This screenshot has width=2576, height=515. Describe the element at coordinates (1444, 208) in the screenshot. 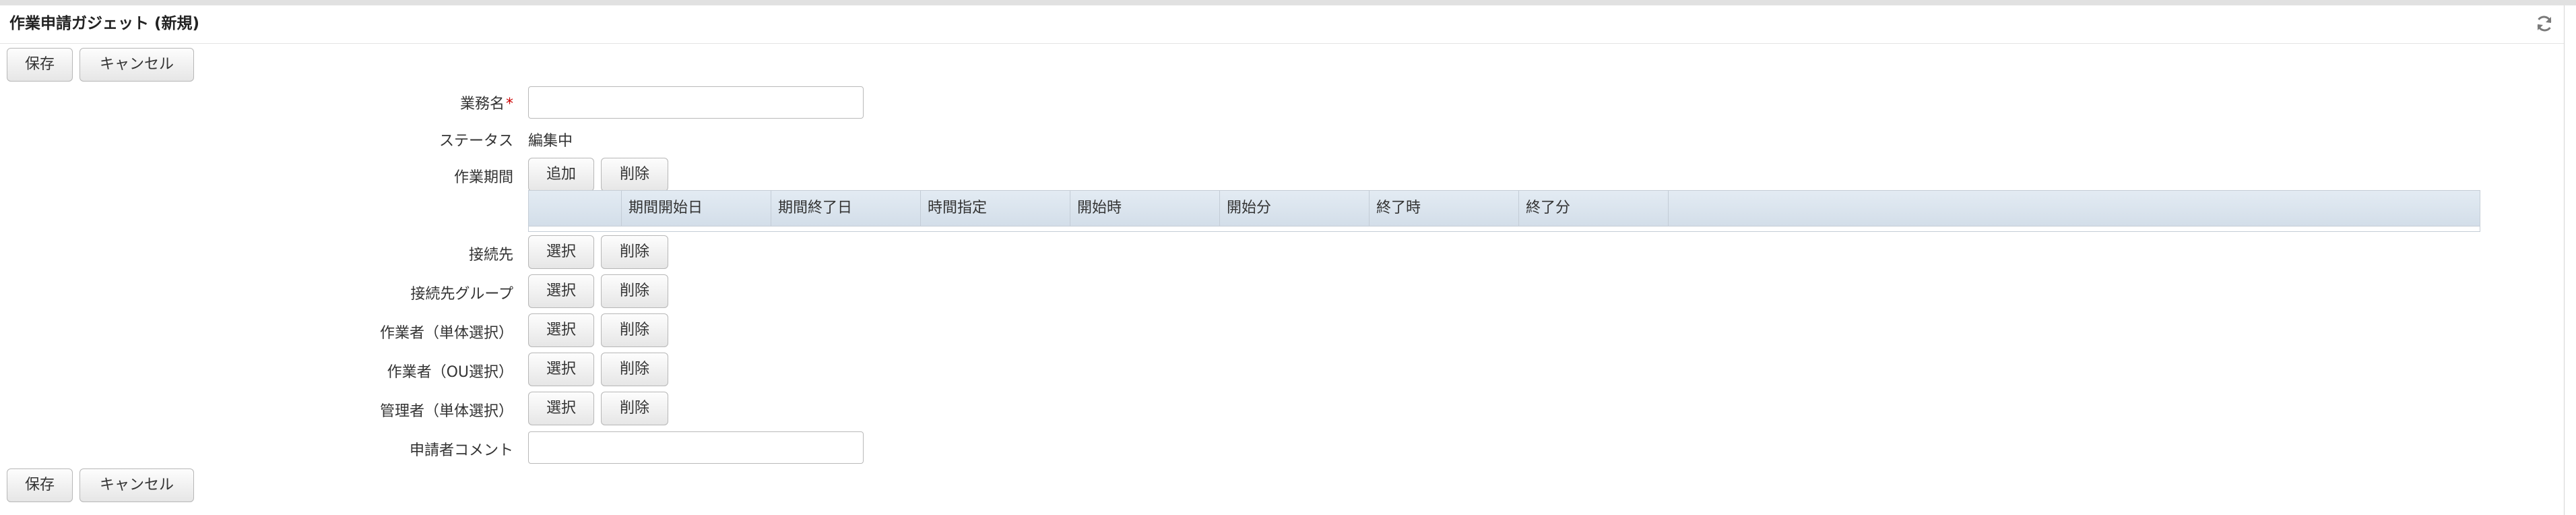

I see `grid-col-end-hour: 終了時` at that location.